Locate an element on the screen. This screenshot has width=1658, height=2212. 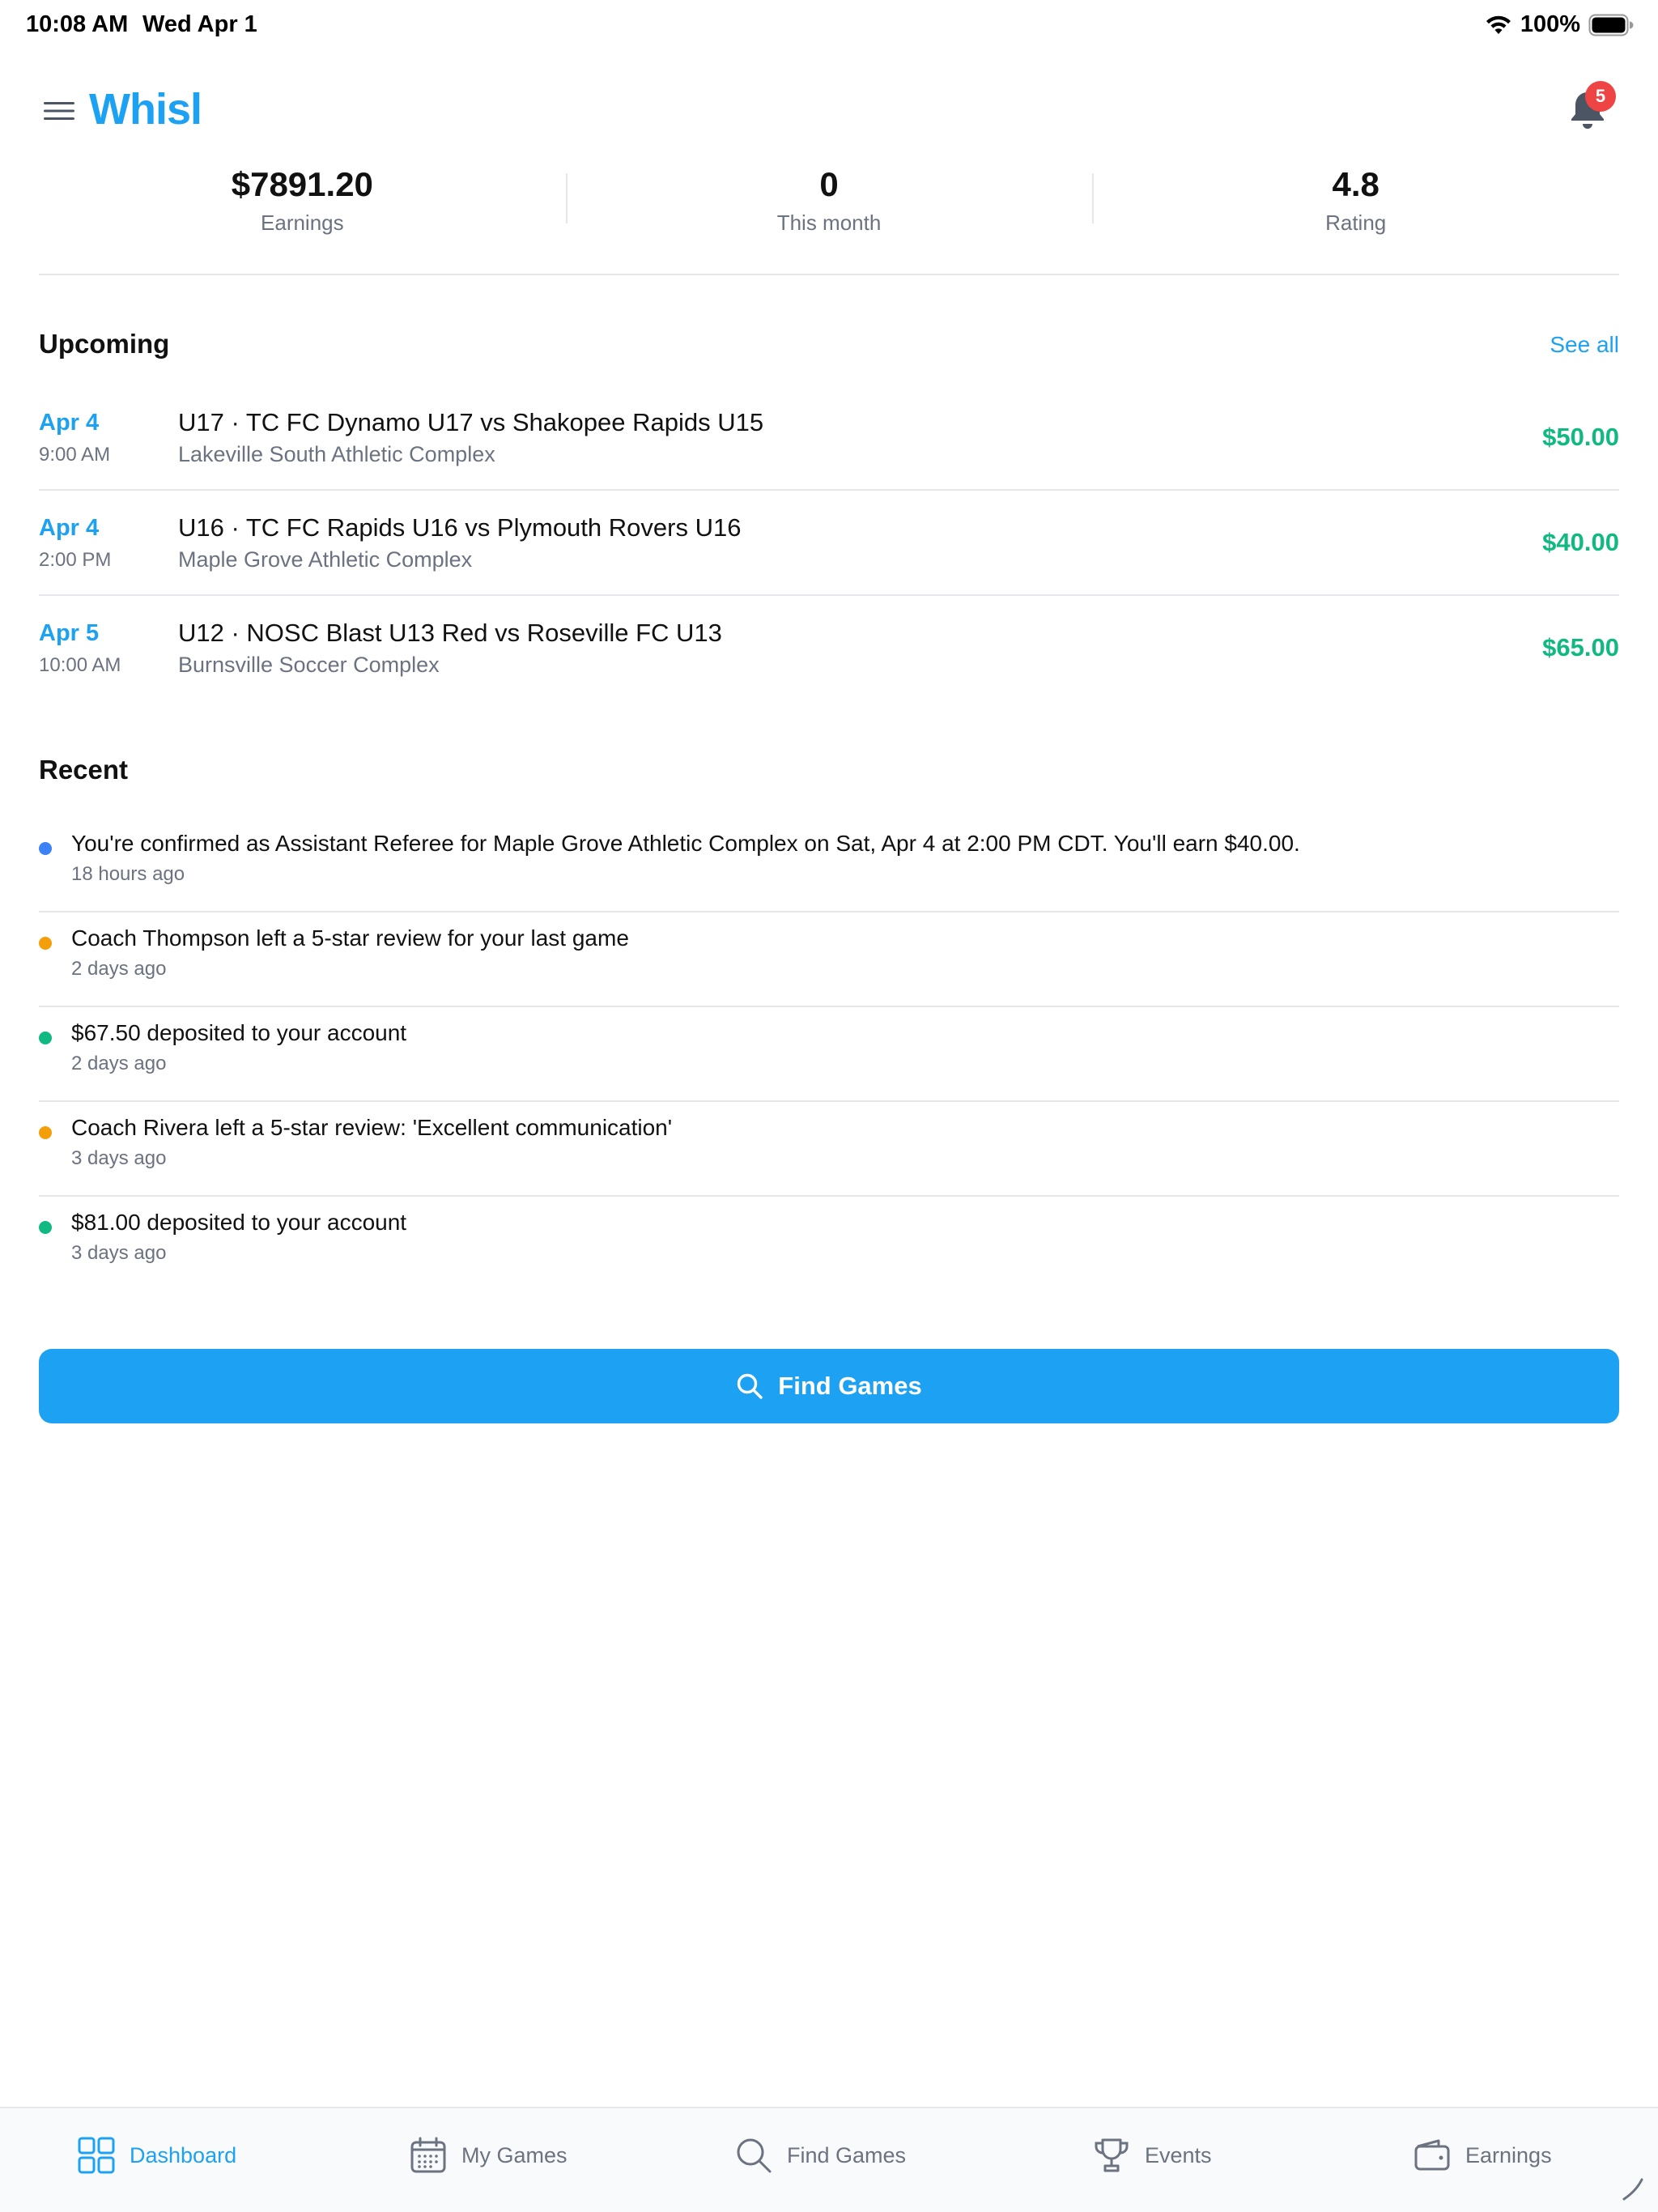
trophy-icon is located at coordinates (1112, 2155).